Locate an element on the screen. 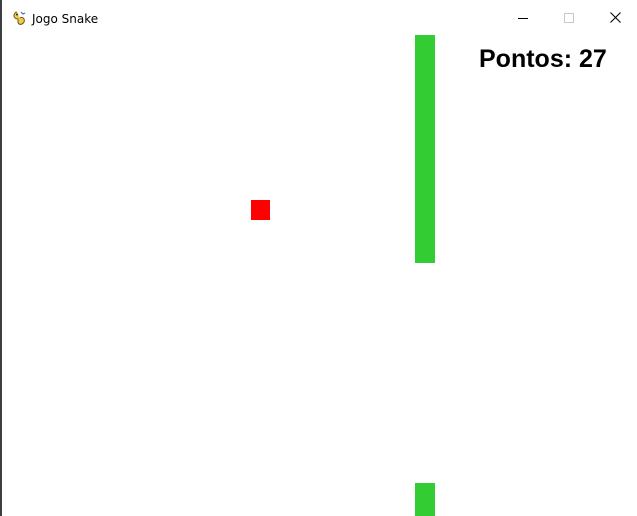 The width and height of the screenshot is (637, 516). maximize-button is located at coordinates (569, 17).